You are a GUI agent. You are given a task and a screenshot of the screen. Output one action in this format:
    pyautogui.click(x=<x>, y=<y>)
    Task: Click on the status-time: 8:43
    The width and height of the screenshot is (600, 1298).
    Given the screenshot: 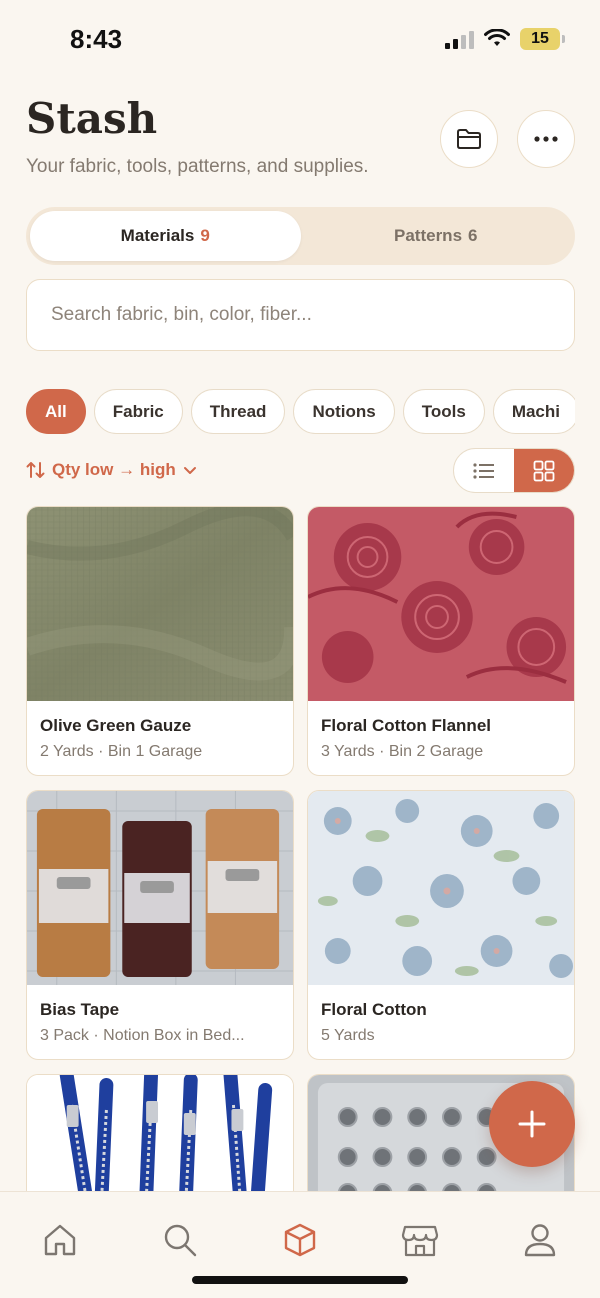 What is the action you would take?
    pyautogui.click(x=96, y=39)
    